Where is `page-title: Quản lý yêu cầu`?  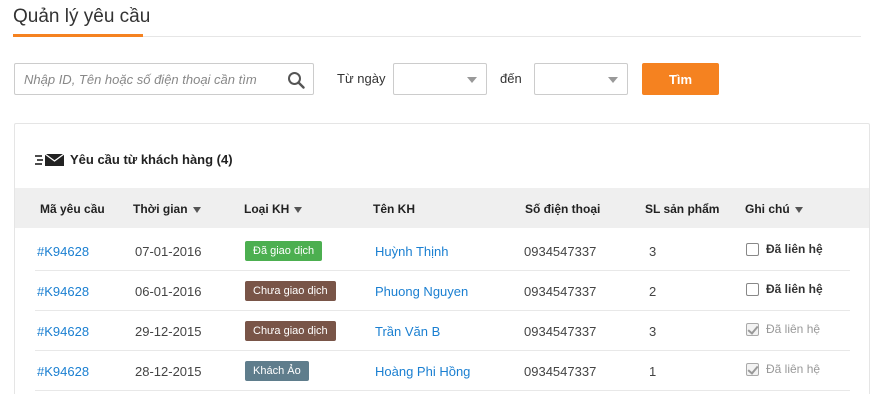
page-title: Quản lý yêu cầu is located at coordinates (82, 16).